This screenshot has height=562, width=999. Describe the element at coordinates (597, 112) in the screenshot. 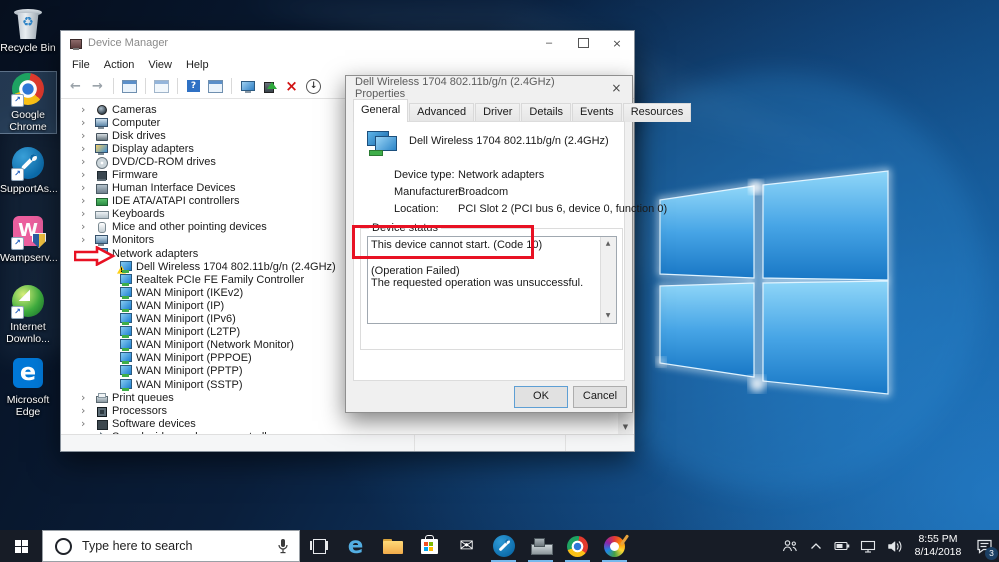

I see `tab-events: Events` at that location.